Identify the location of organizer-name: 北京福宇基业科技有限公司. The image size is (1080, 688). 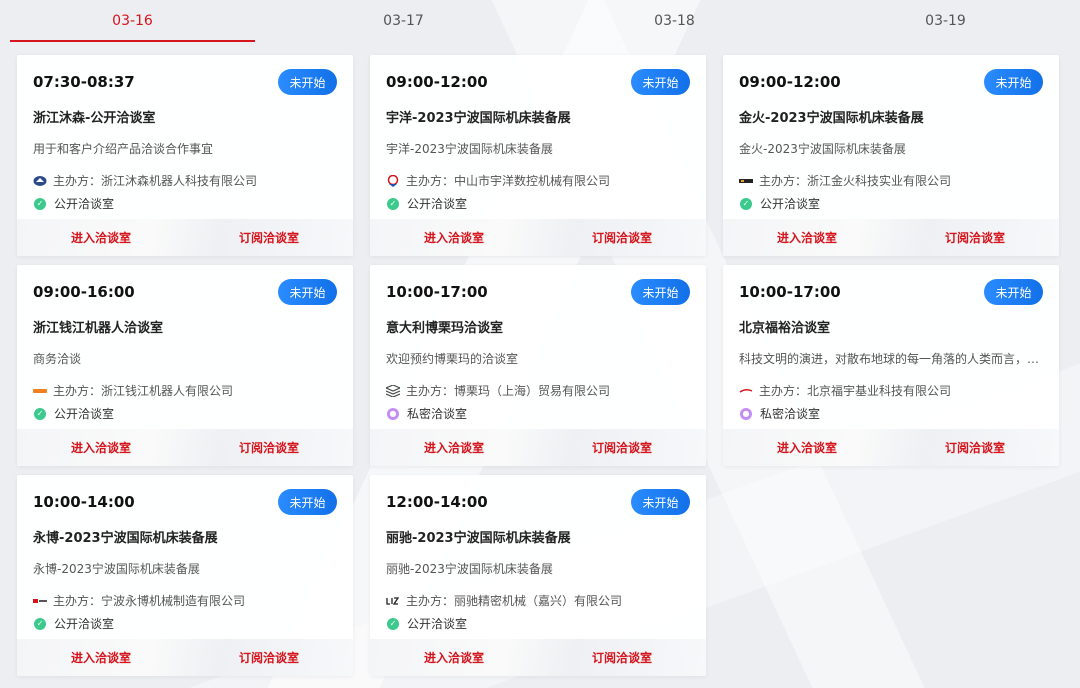
(879, 391).